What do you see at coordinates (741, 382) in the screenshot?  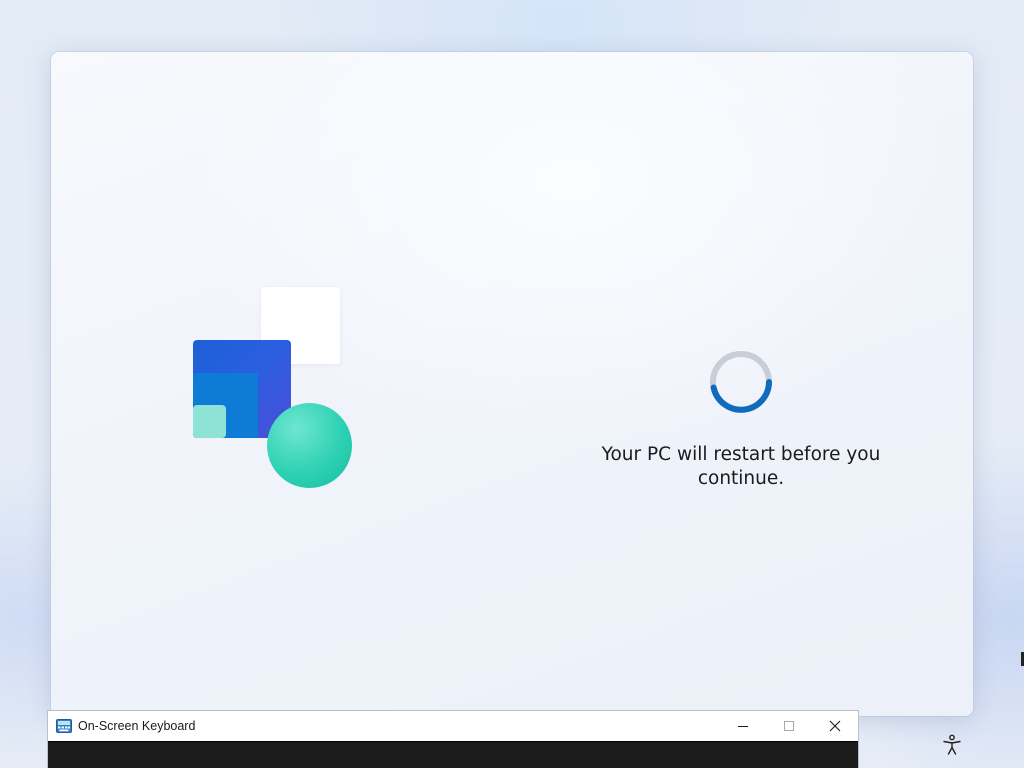 I see `loading-spinner-icon` at bounding box center [741, 382].